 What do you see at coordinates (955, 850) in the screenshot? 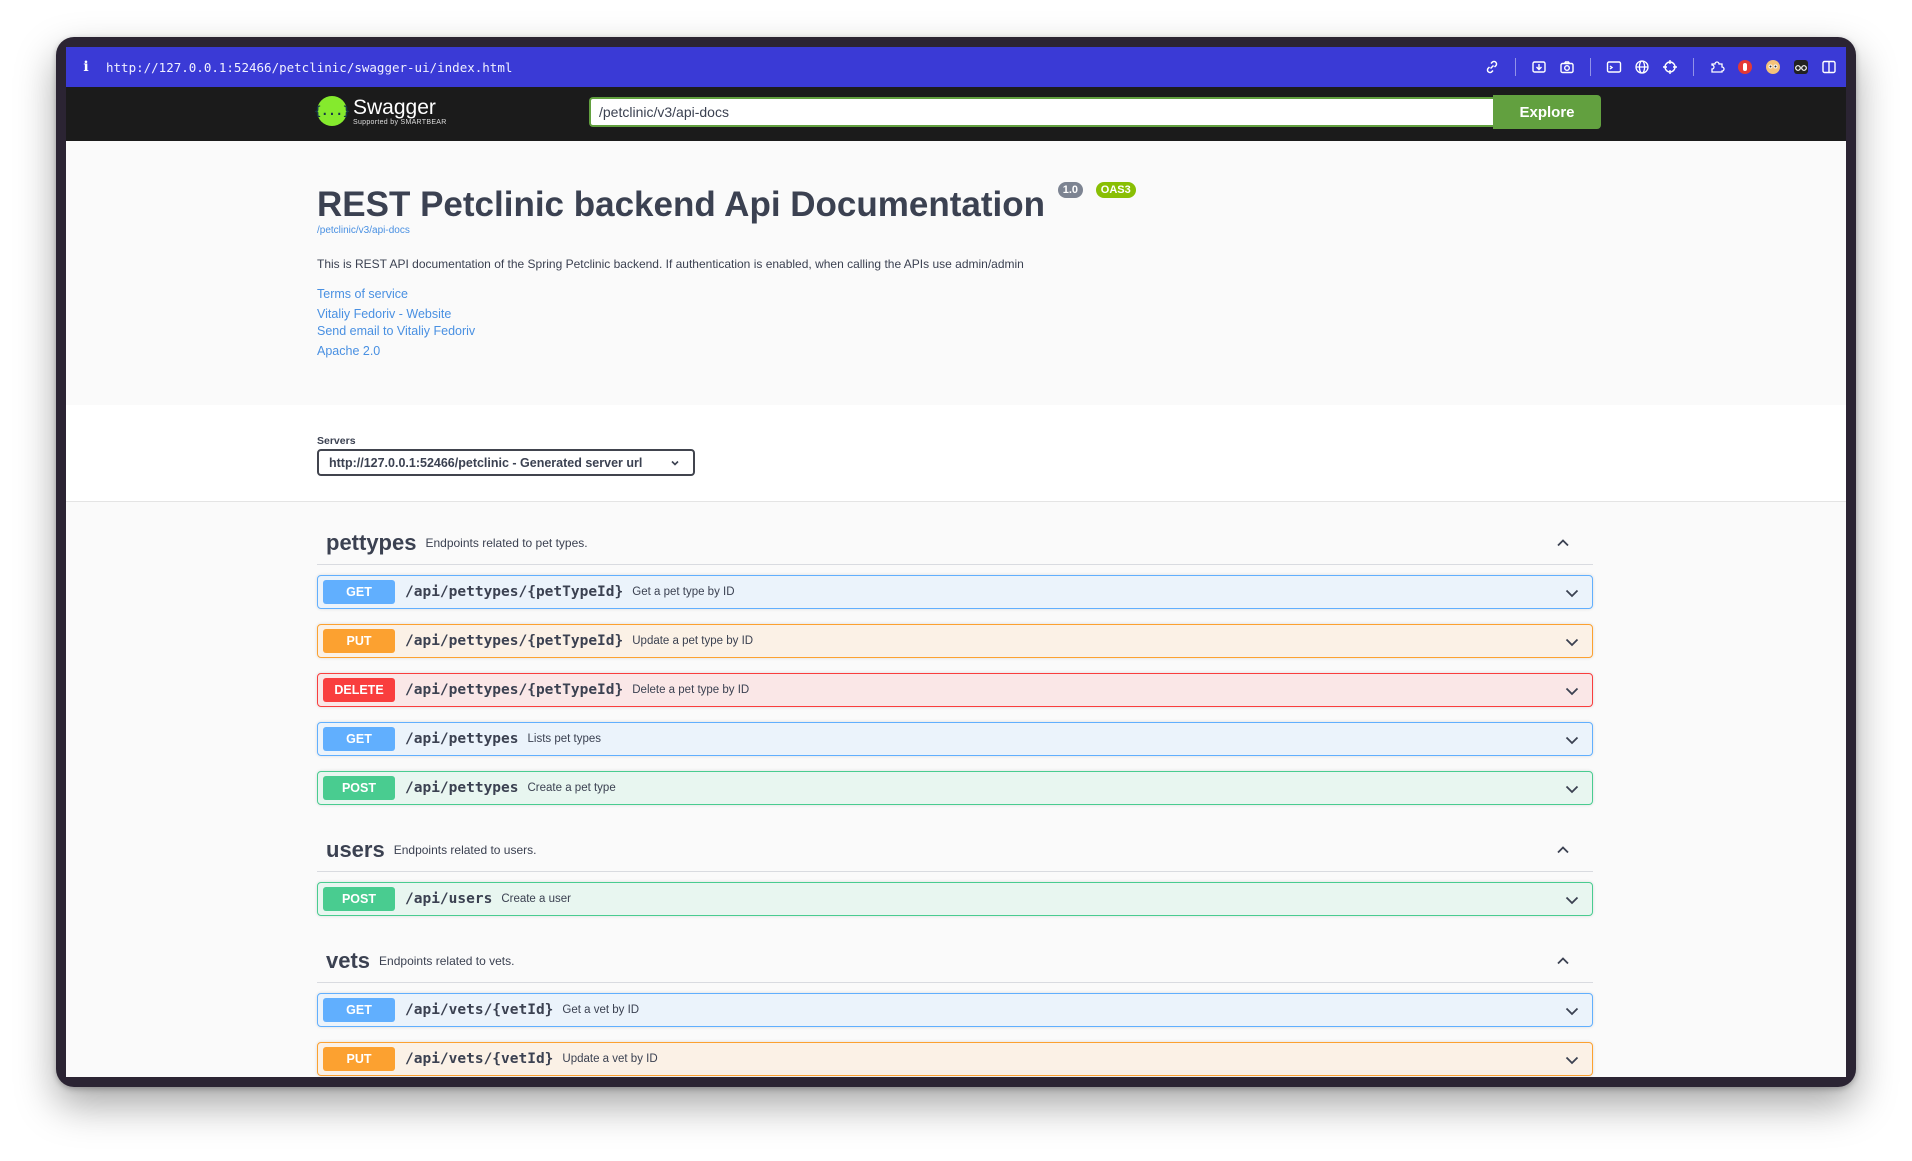
I see `tag-header-users: users Endpoints related to users.` at bounding box center [955, 850].